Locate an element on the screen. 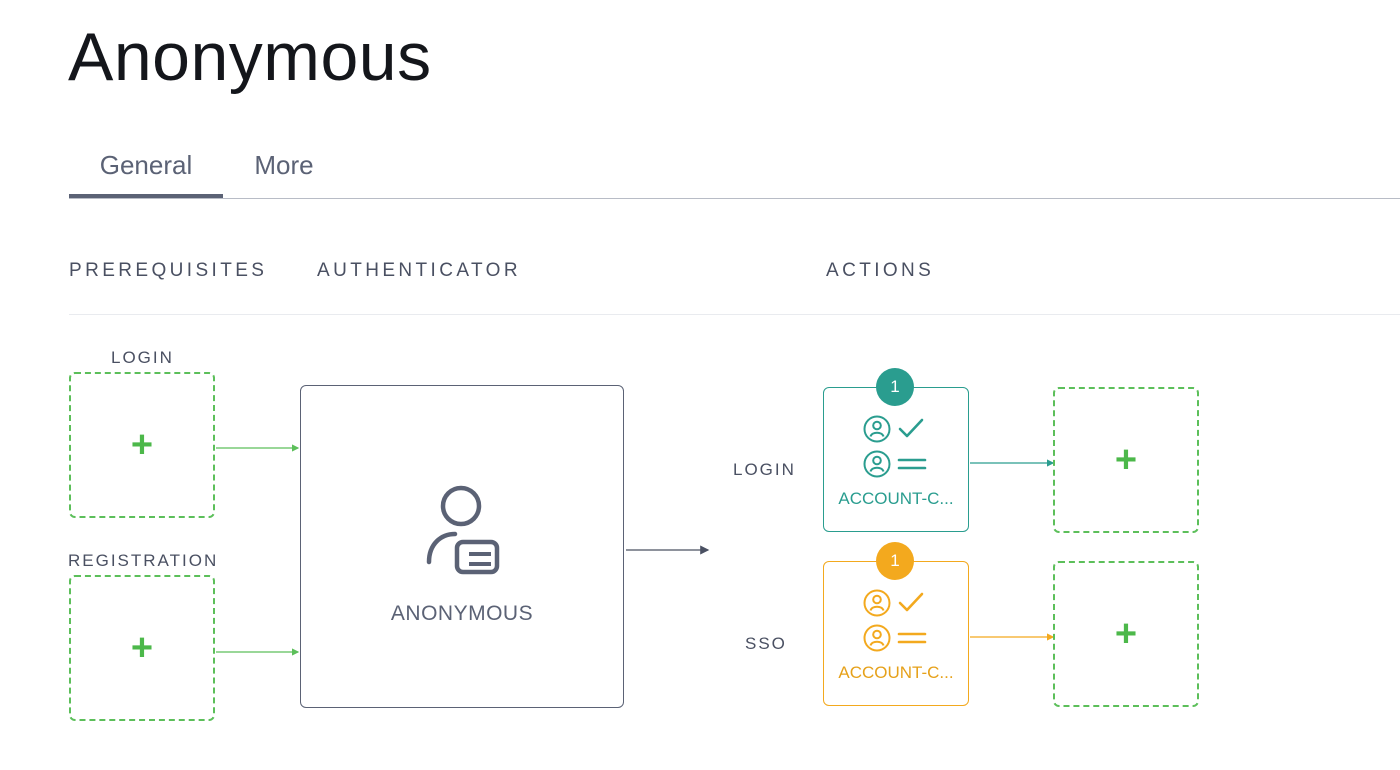 The height and width of the screenshot is (770, 1400). authenticator-label: ANONYMOUS is located at coordinates (462, 613).